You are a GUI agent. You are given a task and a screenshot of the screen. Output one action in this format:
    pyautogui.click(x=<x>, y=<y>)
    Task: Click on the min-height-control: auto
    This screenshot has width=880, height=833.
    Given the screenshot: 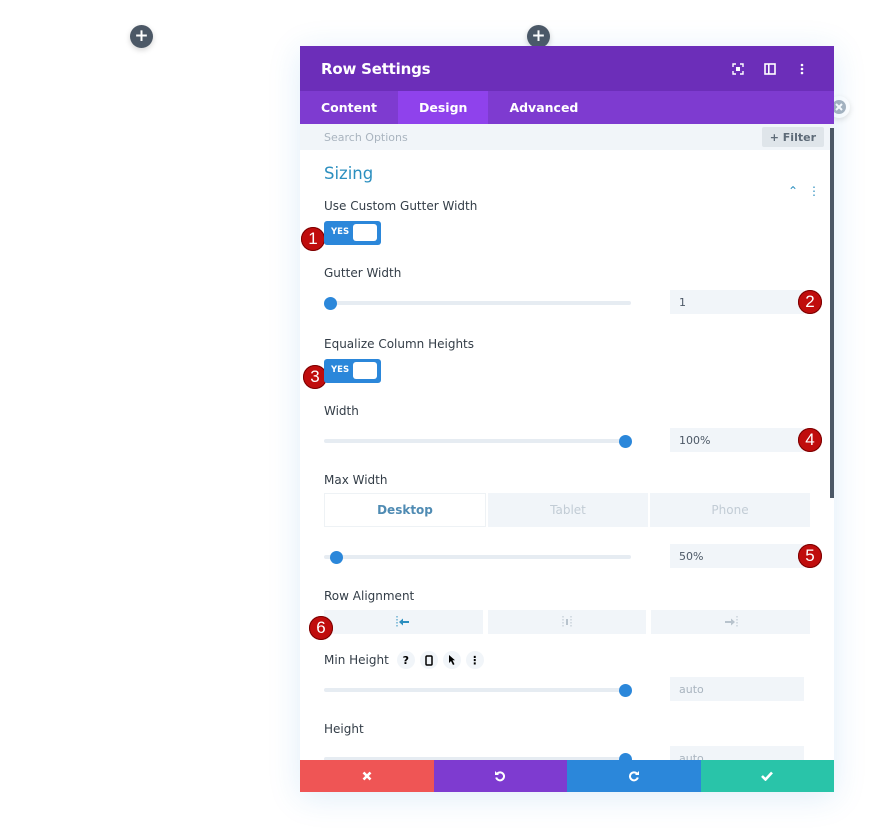 What is the action you would take?
    pyautogui.click(x=567, y=689)
    